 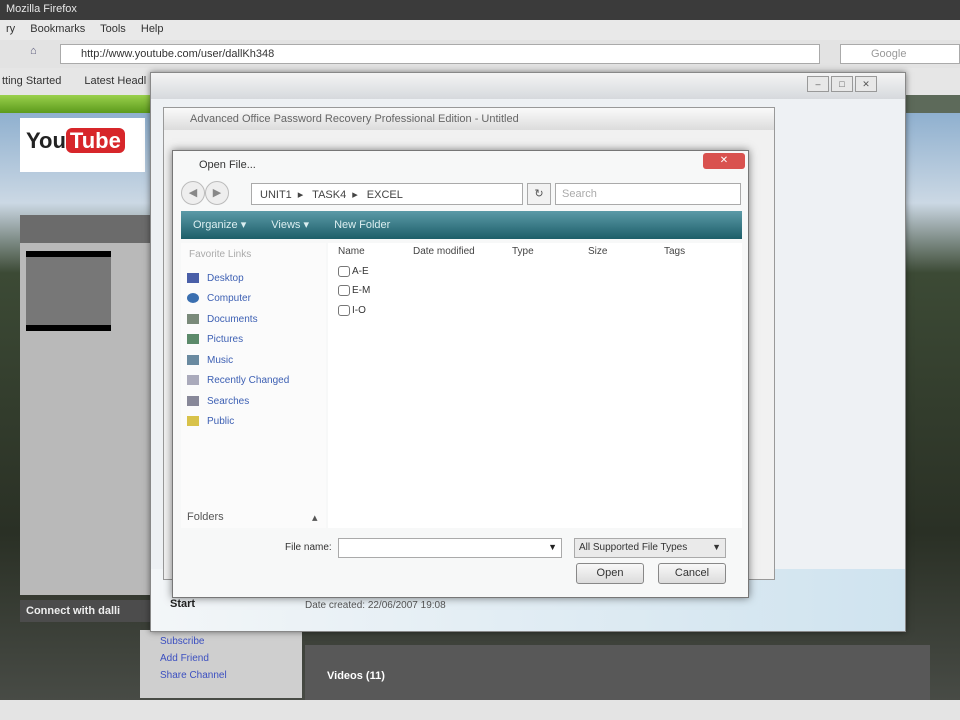 What do you see at coordinates (356, 676) in the screenshot?
I see `videos-heading: Videos (11)` at bounding box center [356, 676].